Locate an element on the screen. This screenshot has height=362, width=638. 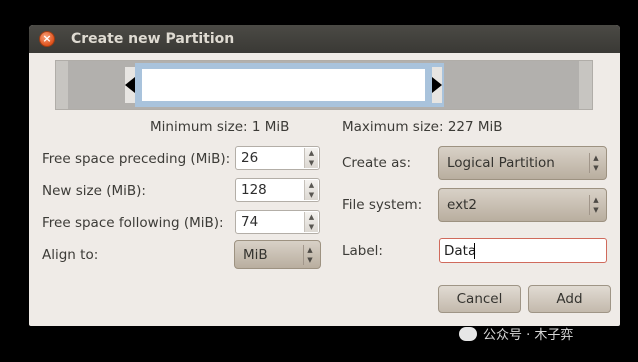
right-resize-handle is located at coordinates (437, 85).